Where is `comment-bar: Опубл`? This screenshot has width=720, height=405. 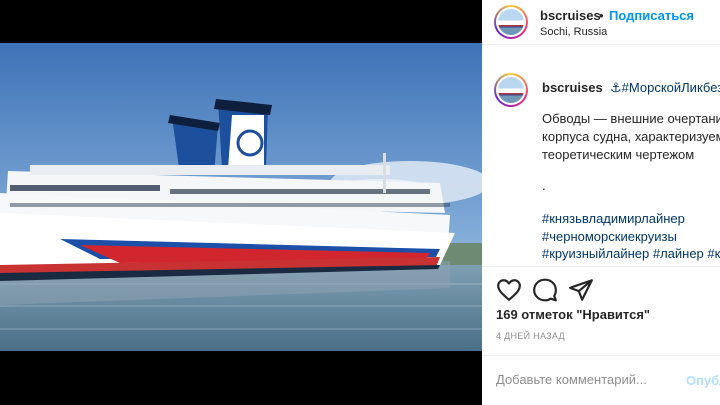
comment-bar: Опубл is located at coordinates (601, 380).